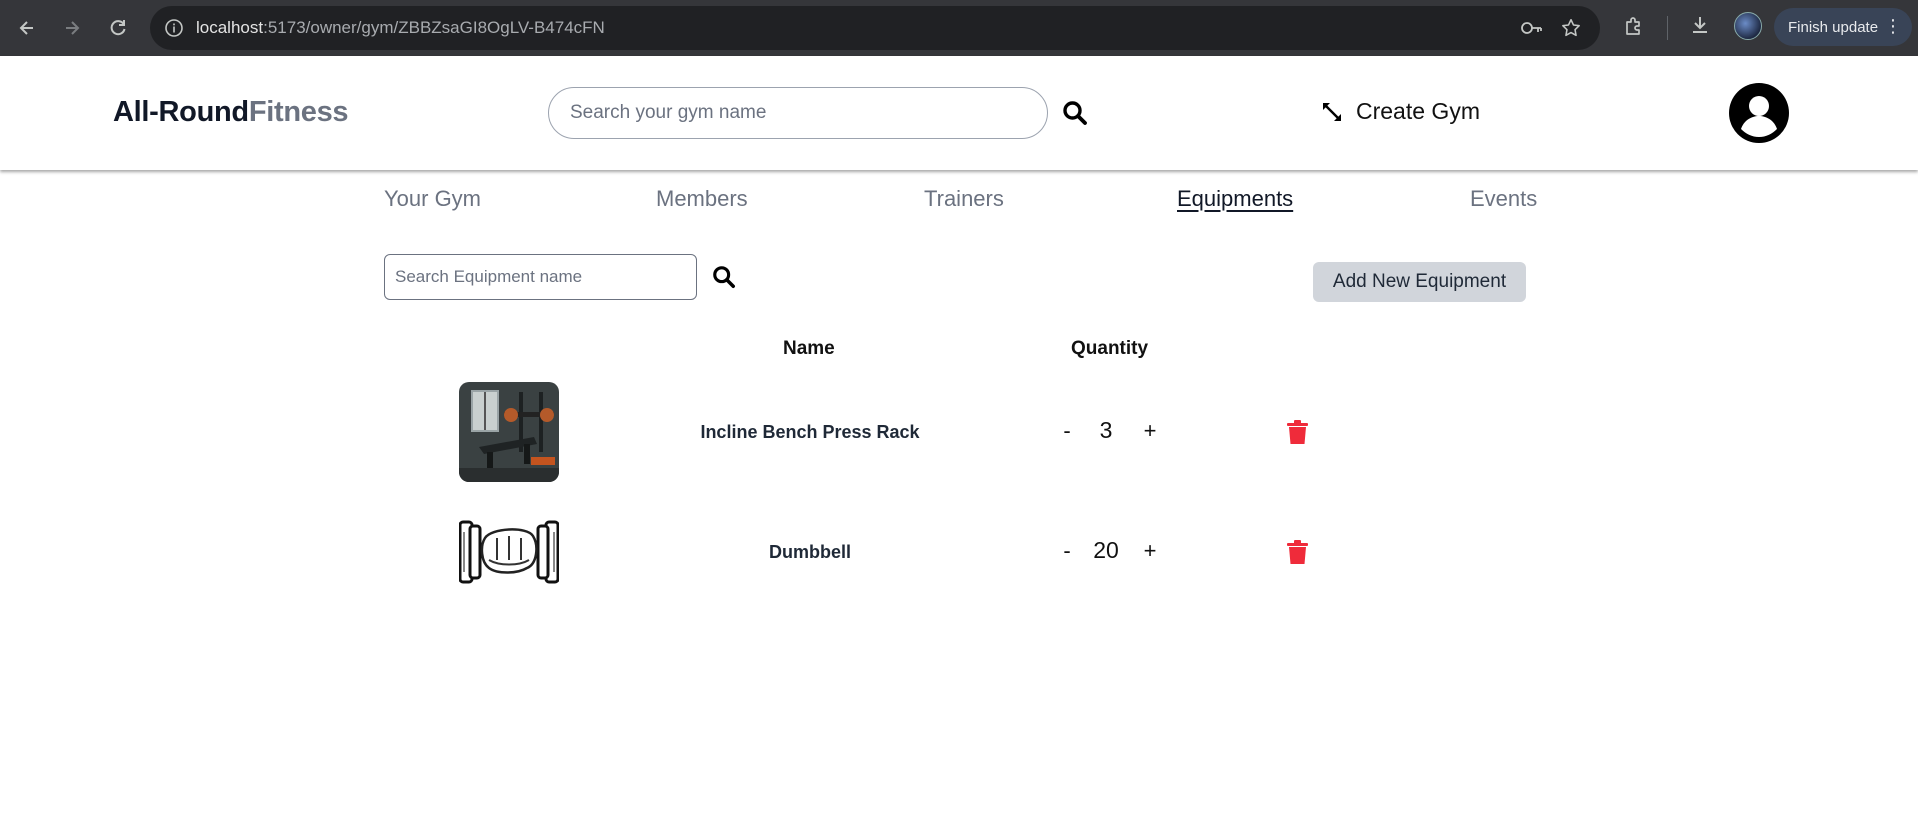  What do you see at coordinates (1759, 113) in the screenshot?
I see `user-avatar-icon` at bounding box center [1759, 113].